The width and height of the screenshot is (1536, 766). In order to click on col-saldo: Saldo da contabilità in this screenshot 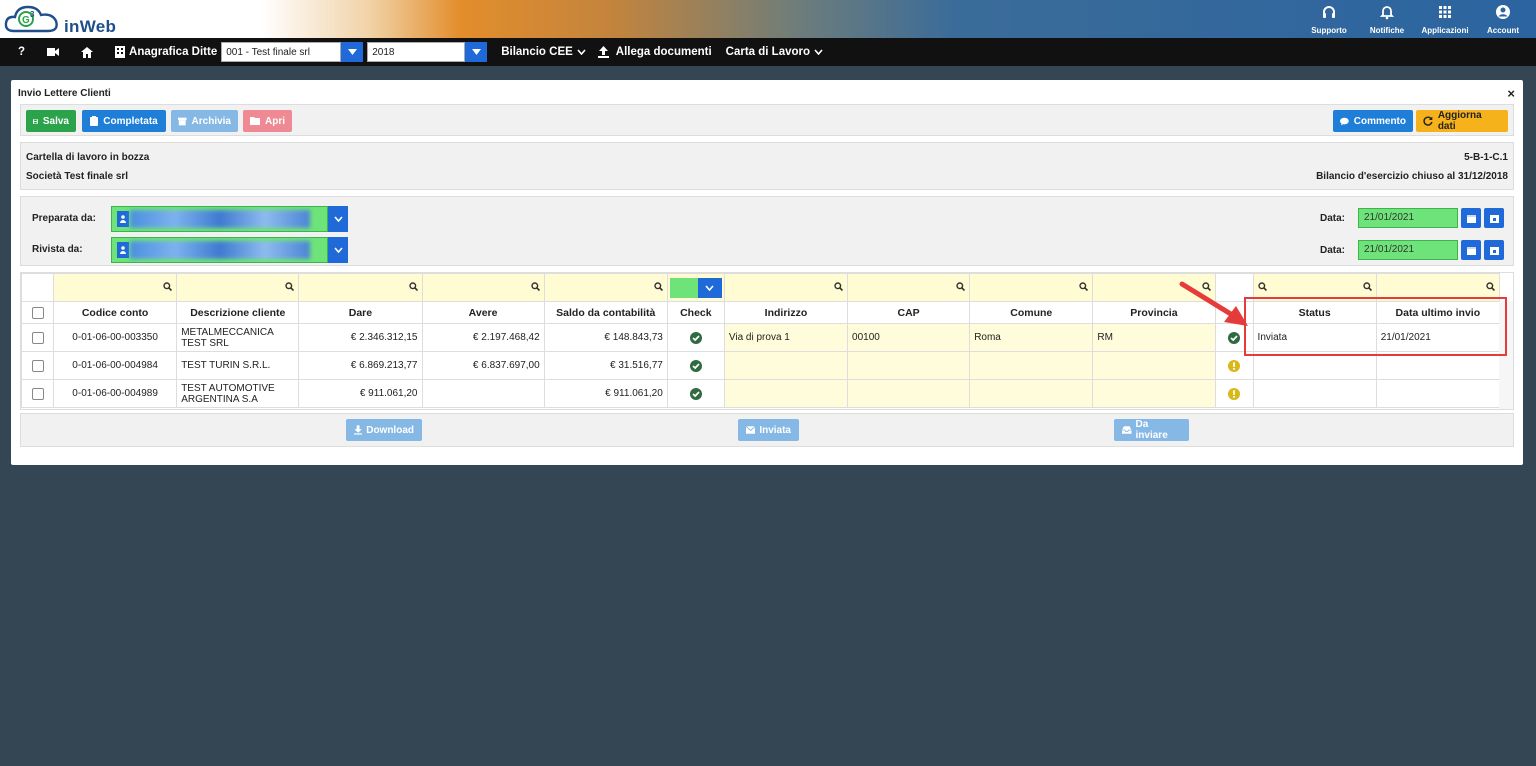, I will do `click(605, 312)`.